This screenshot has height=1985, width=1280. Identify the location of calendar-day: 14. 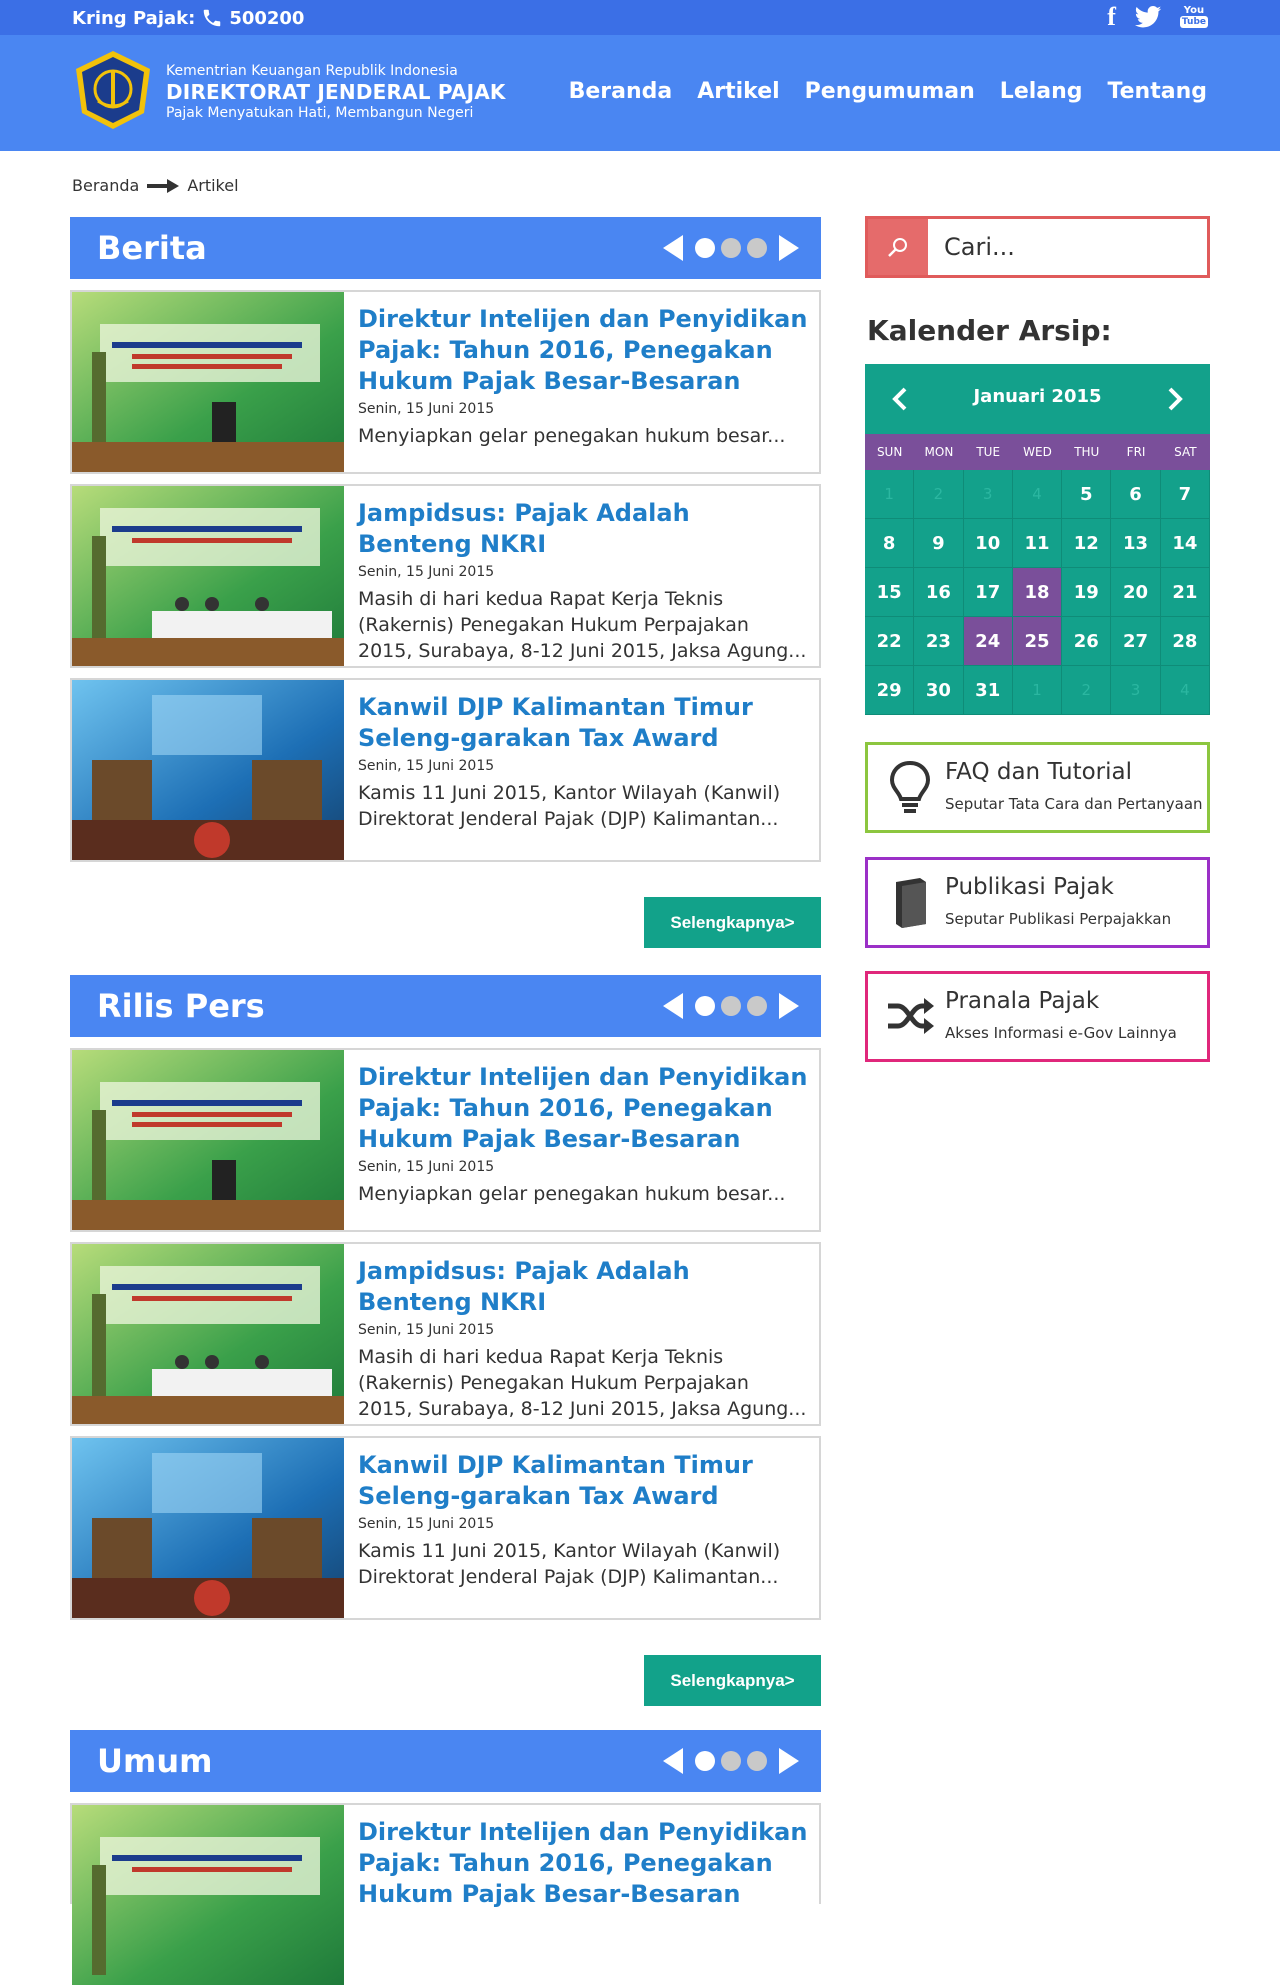
(1185, 543).